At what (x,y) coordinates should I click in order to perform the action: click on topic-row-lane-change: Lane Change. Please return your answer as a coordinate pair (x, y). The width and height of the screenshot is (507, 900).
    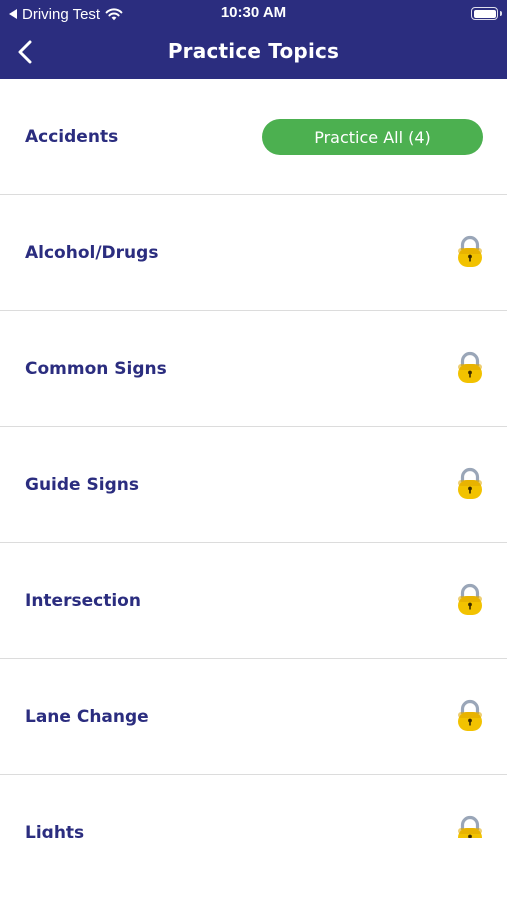
    Looking at the image, I should click on (253, 717).